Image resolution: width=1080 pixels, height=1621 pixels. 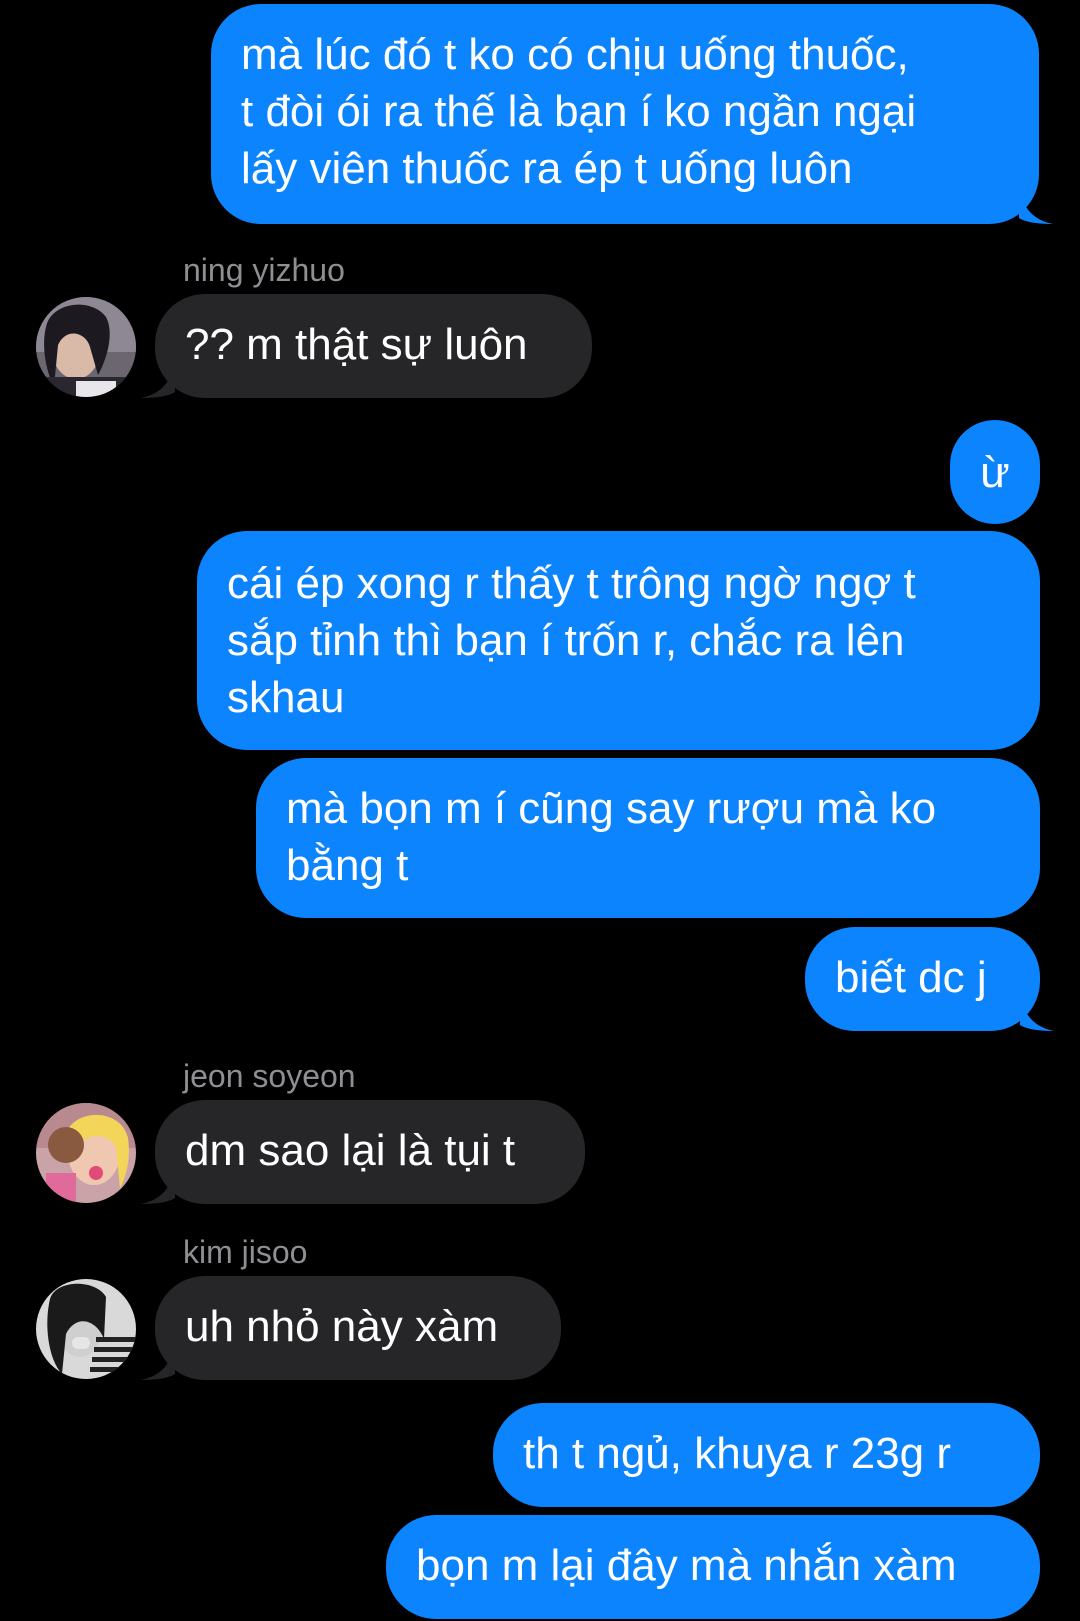 I want to click on received-message-bubble: dm sao lại là tụi t, so click(x=370, y=1152).